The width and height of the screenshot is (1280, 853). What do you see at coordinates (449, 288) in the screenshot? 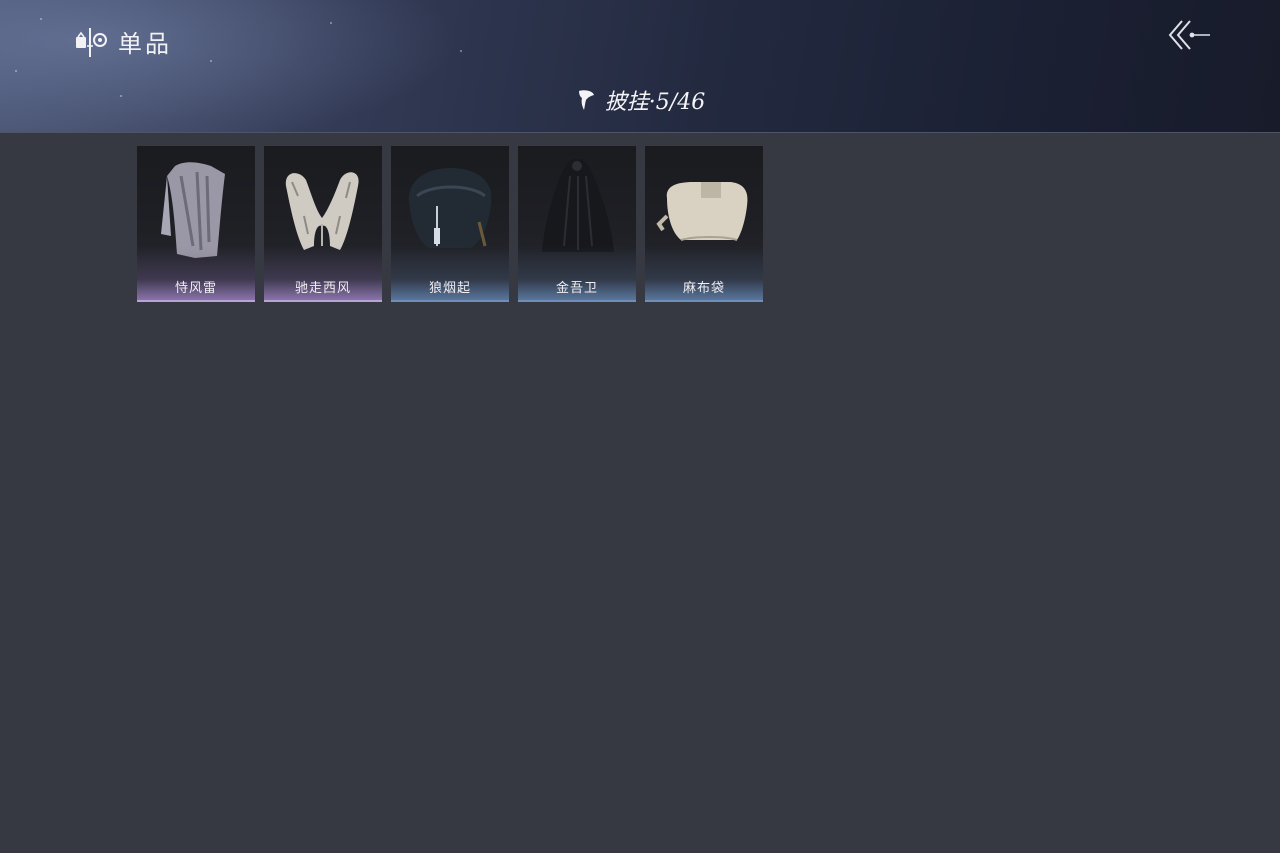
I see `item-name: 狼烟起` at bounding box center [449, 288].